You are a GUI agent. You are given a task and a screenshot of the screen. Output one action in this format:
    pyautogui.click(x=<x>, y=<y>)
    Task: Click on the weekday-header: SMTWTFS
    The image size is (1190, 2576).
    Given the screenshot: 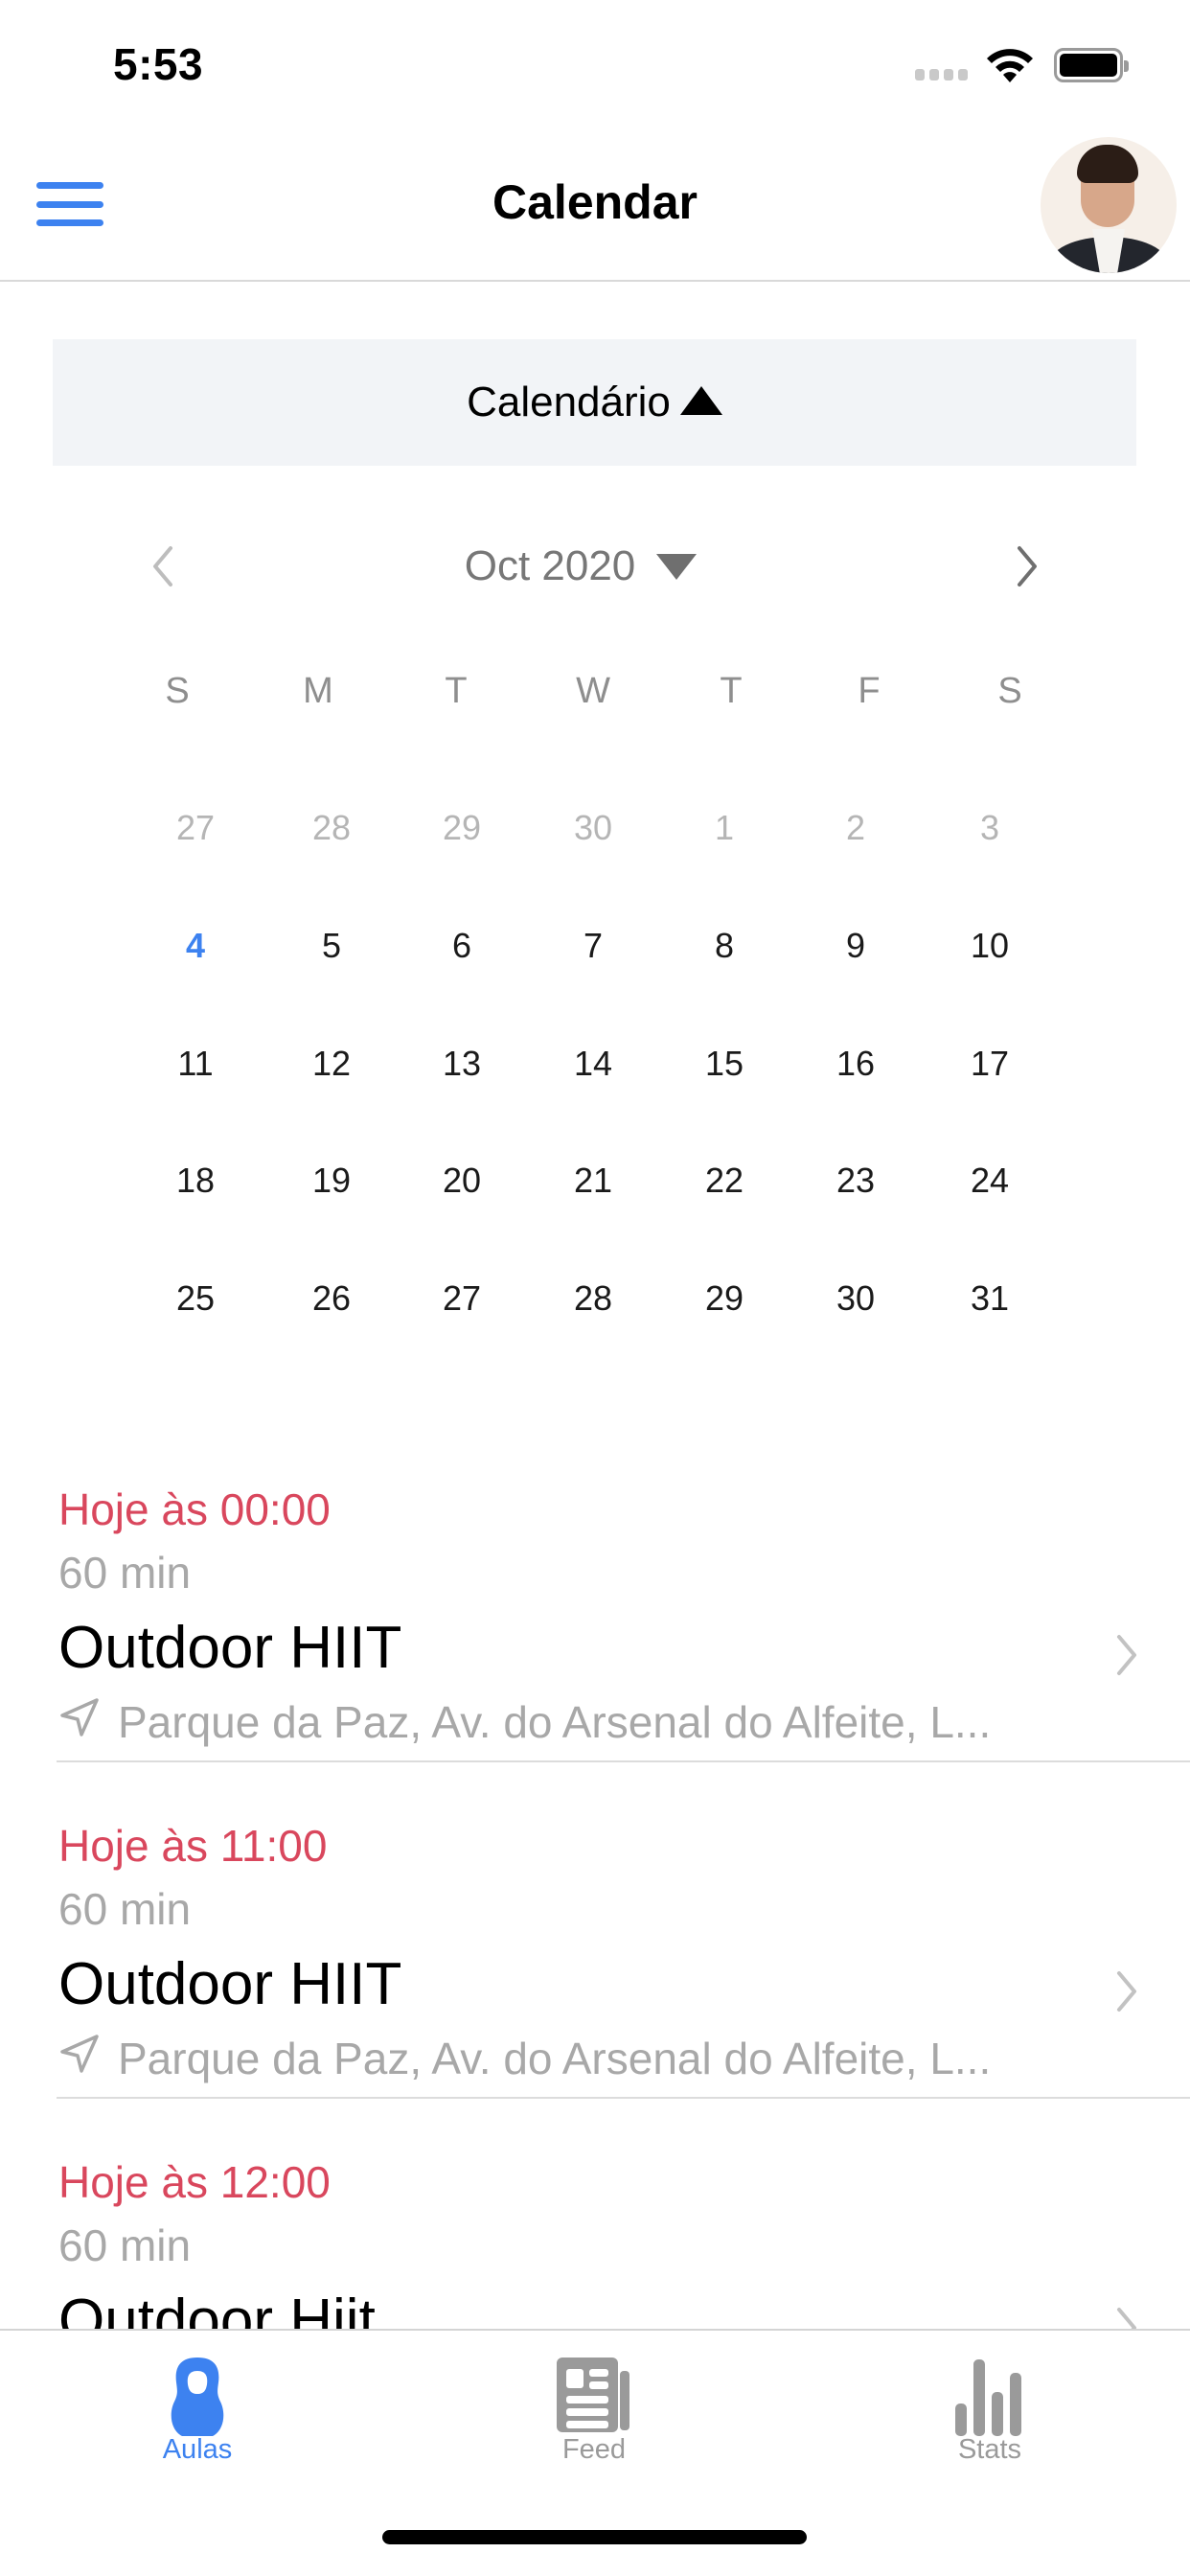 What is the action you would take?
    pyautogui.click(x=595, y=699)
    